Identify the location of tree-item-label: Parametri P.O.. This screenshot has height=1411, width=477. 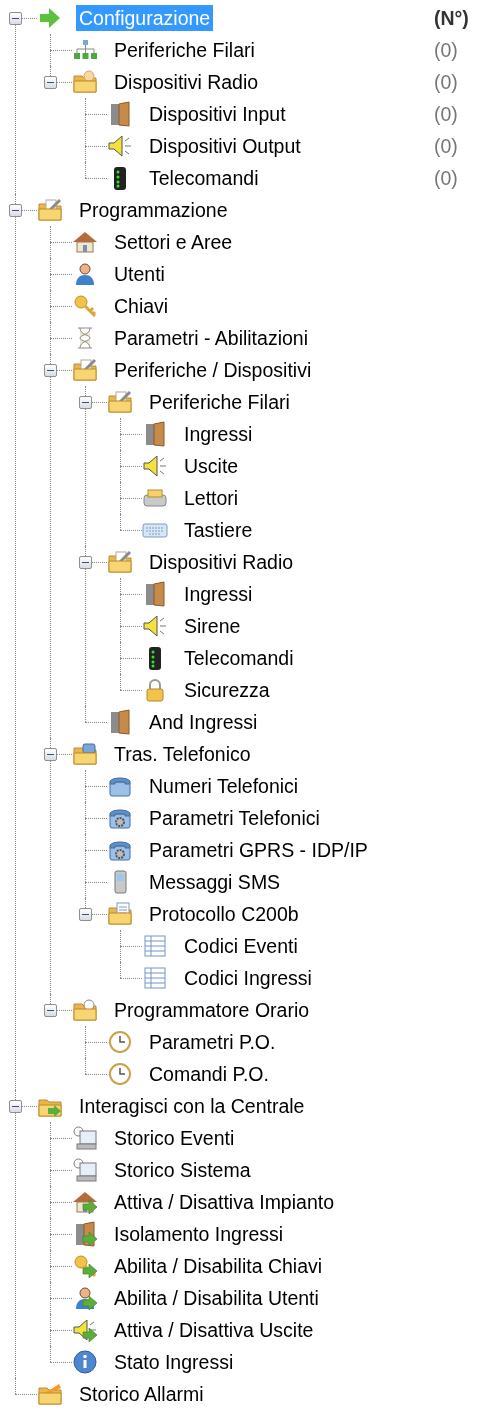
(311, 1042).